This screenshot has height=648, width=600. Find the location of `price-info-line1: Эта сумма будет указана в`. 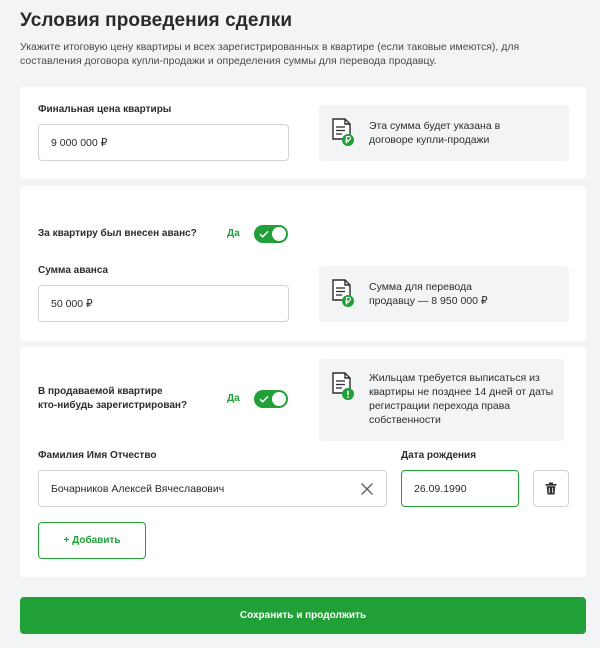

price-info-line1: Эта сумма будет указана в is located at coordinates (435, 126).